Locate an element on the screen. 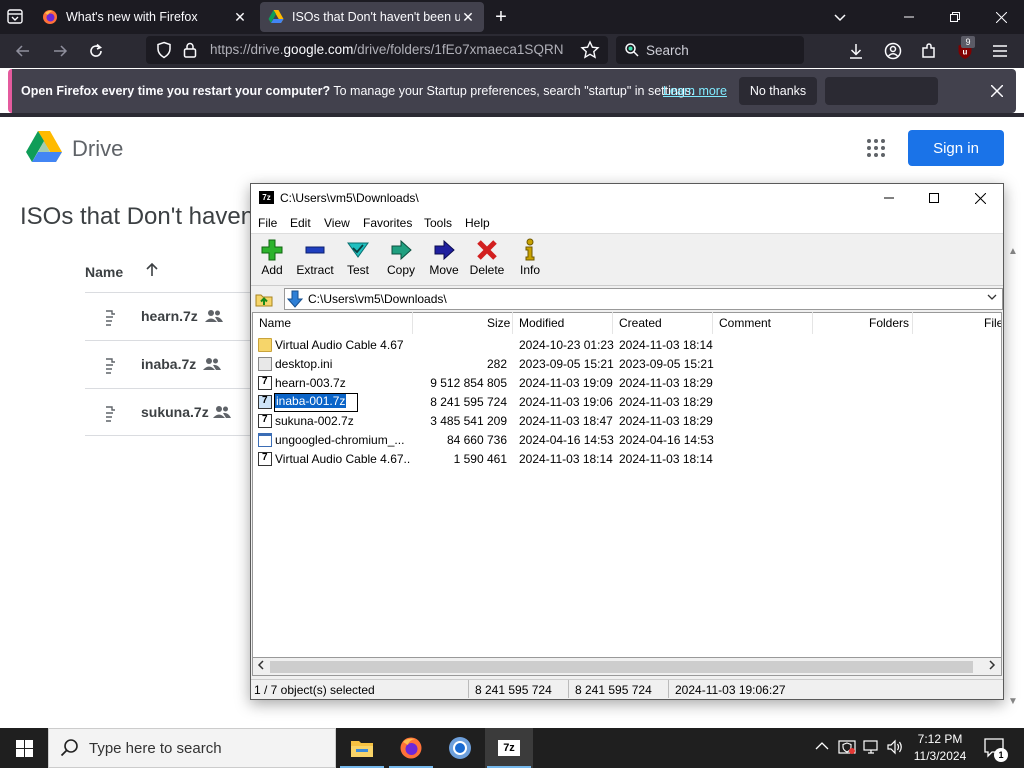 The width and height of the screenshot is (1024, 768). menu-file: File is located at coordinates (267, 223).